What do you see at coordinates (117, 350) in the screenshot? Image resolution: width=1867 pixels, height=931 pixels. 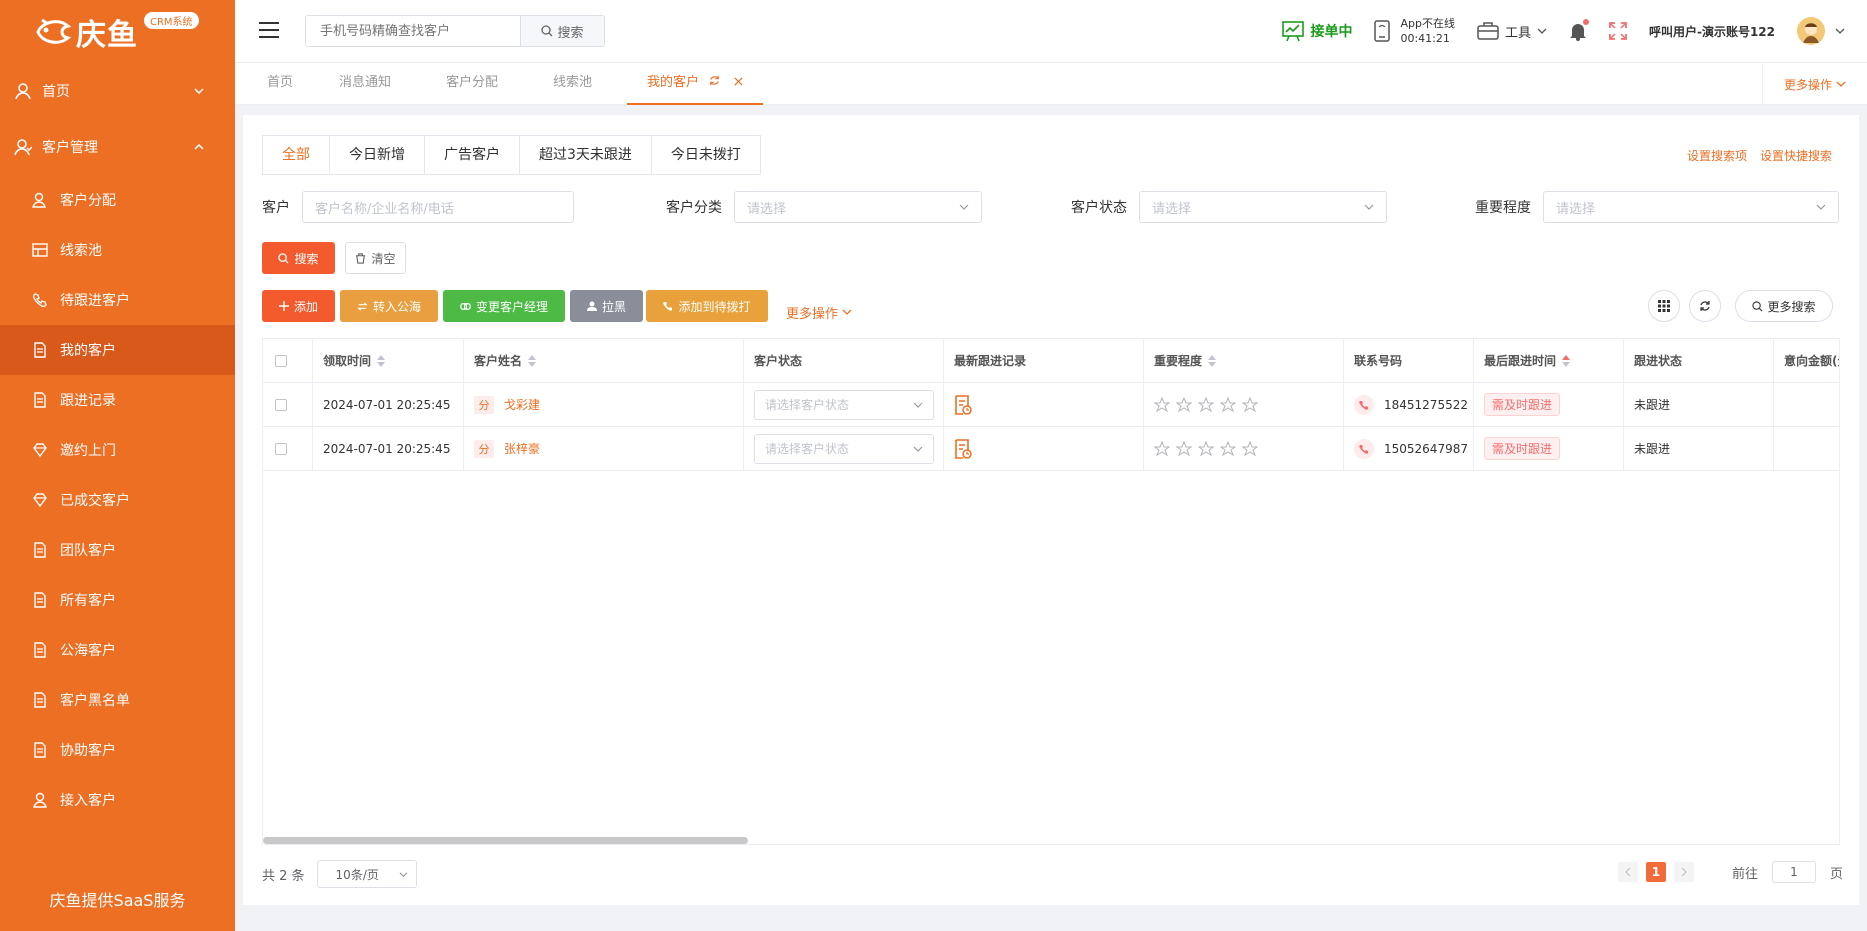 I see `sidebar-item-my-customers: 我的客户` at bounding box center [117, 350].